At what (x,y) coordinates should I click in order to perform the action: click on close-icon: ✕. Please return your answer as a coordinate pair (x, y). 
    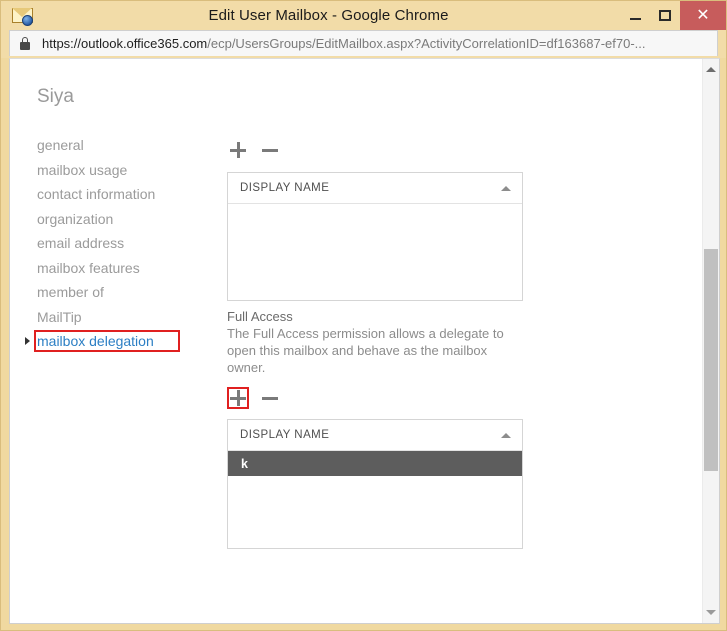
    Looking at the image, I should click on (703, 15).